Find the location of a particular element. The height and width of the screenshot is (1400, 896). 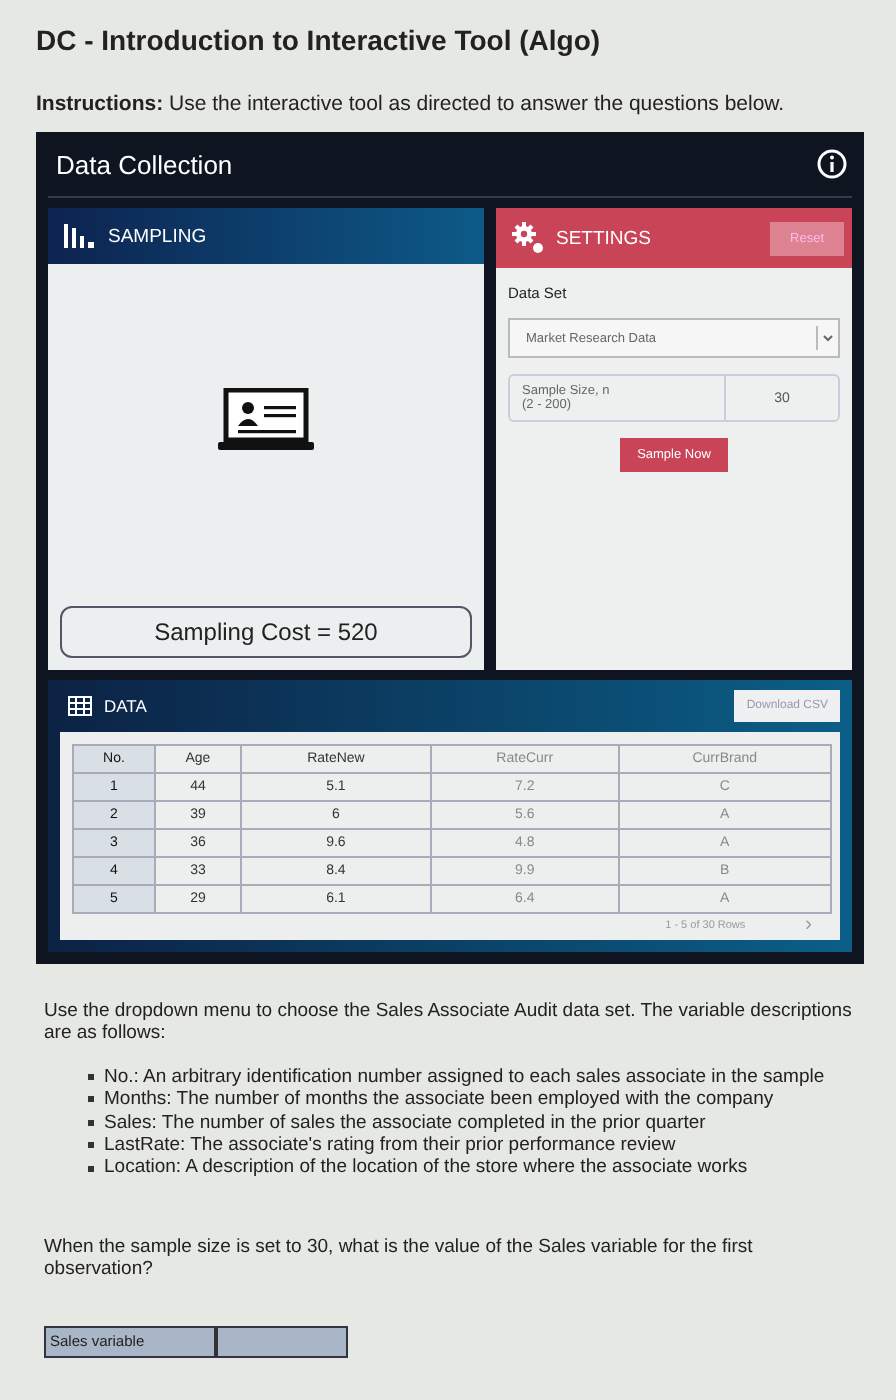

instructions-text: Instructions: Use the interactive tool as directed to answer the questions below. is located at coordinates (411, 104).